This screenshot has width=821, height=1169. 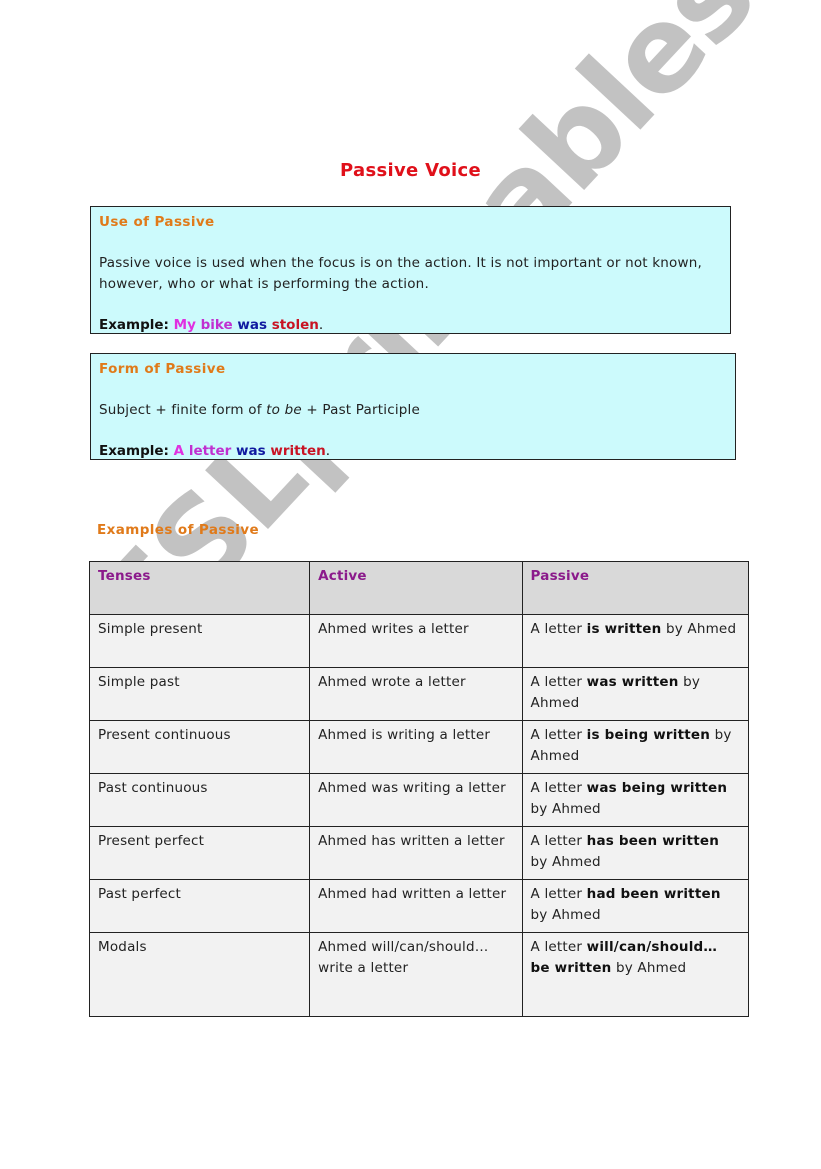 I want to click on page-title: Passive Voice, so click(x=410, y=170).